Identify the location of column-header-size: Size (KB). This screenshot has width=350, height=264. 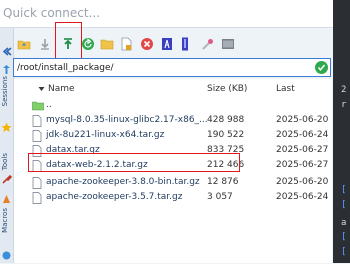
(227, 89).